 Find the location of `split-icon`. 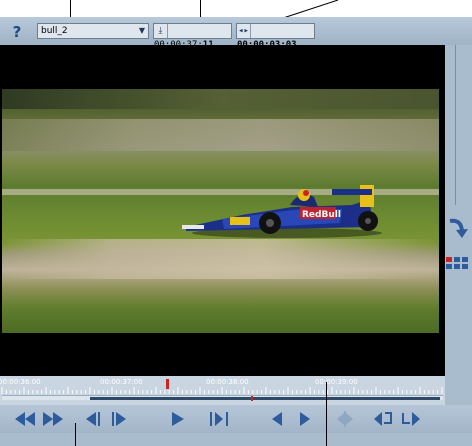

split-icon is located at coordinates (345, 419).